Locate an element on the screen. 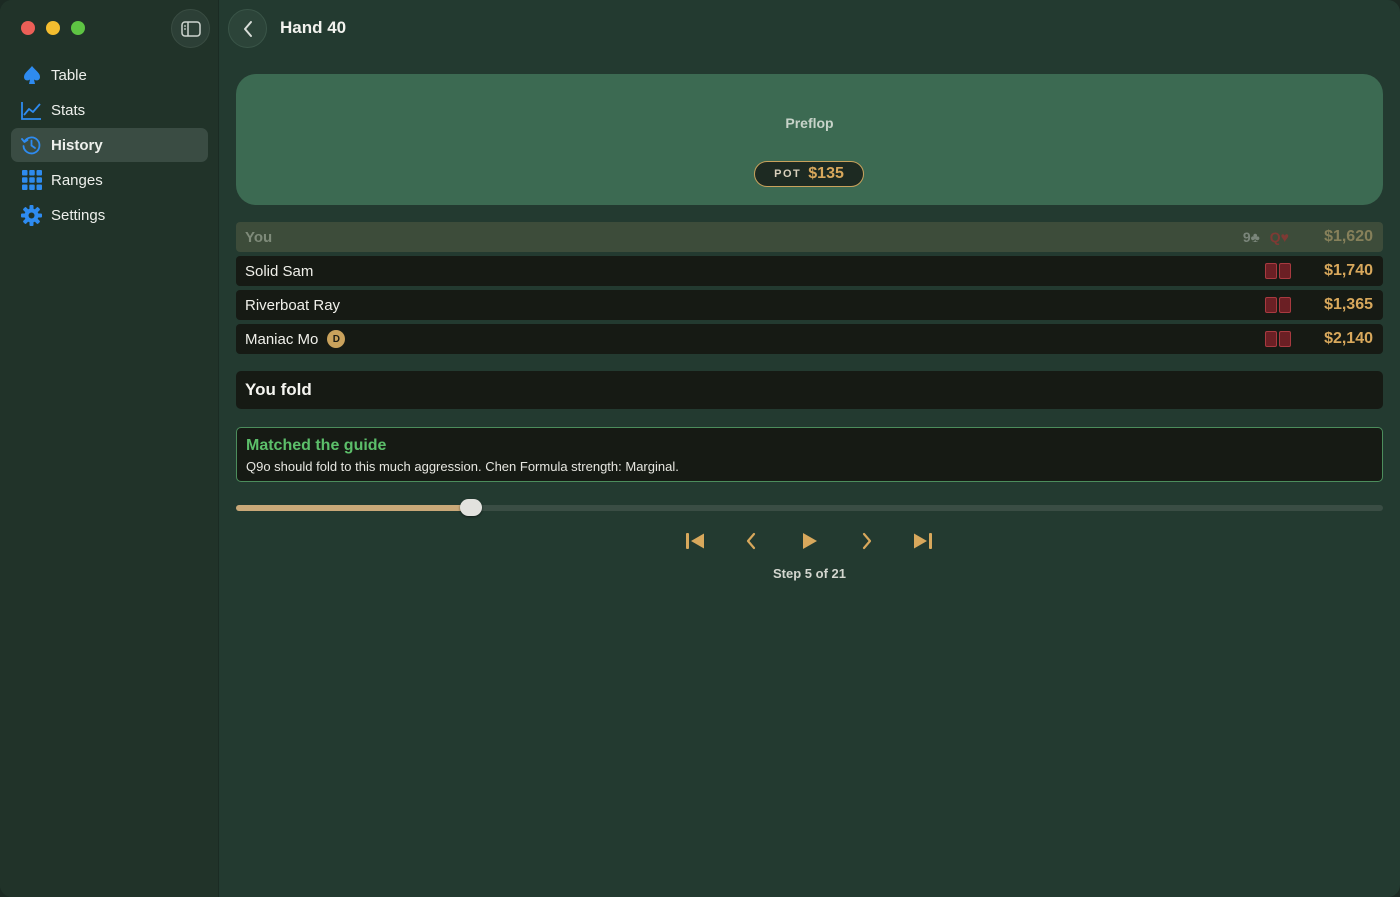 This screenshot has height=897, width=1400. sidebar-toggle-button is located at coordinates (190, 28).